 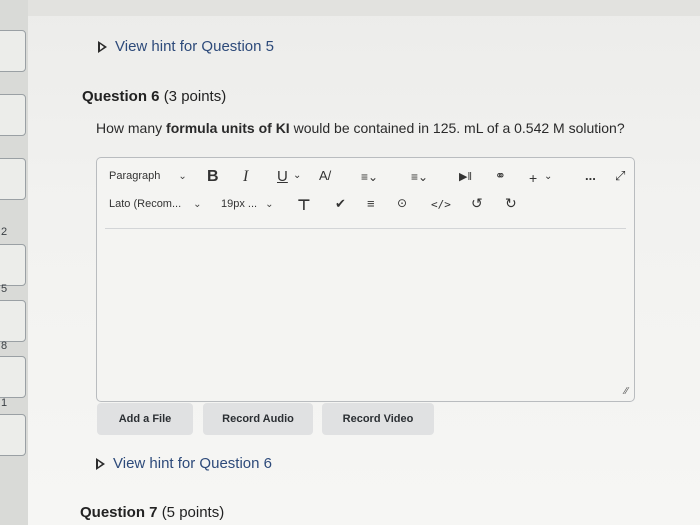 I want to click on hint-question-6-link: View hint for Question 6, so click(x=184, y=463).